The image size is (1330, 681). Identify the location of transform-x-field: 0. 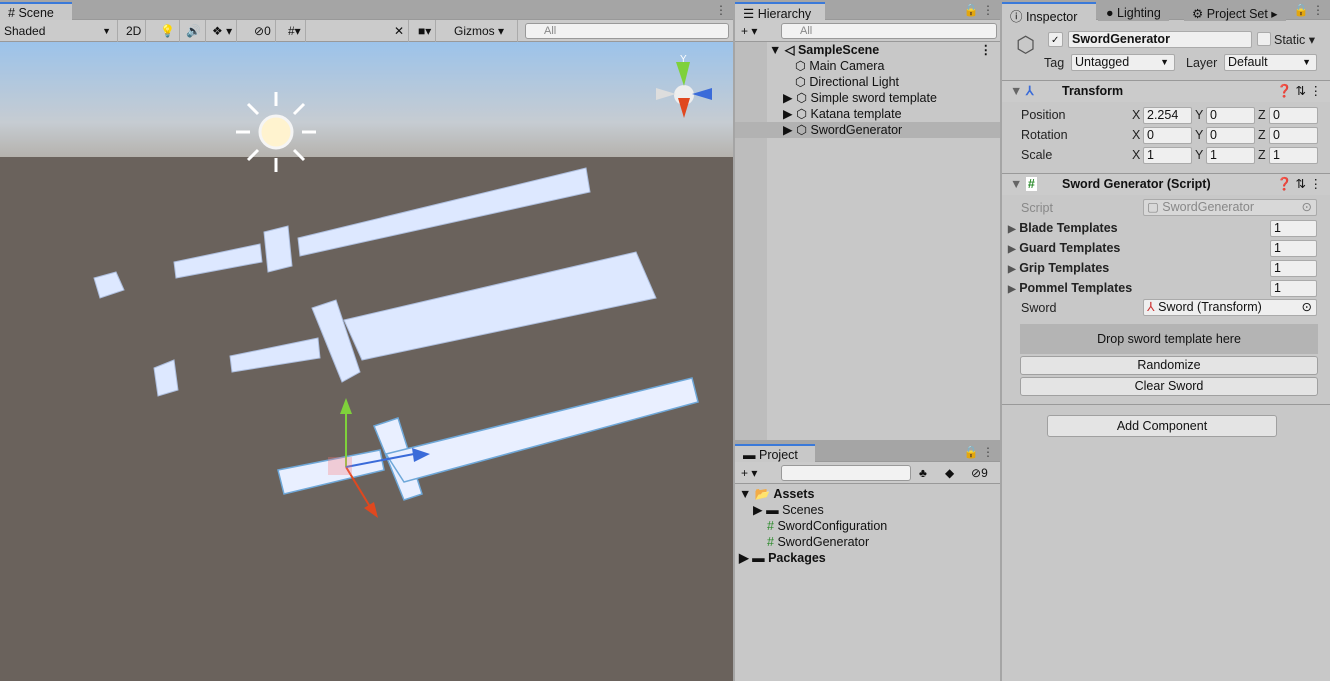
(1167, 135).